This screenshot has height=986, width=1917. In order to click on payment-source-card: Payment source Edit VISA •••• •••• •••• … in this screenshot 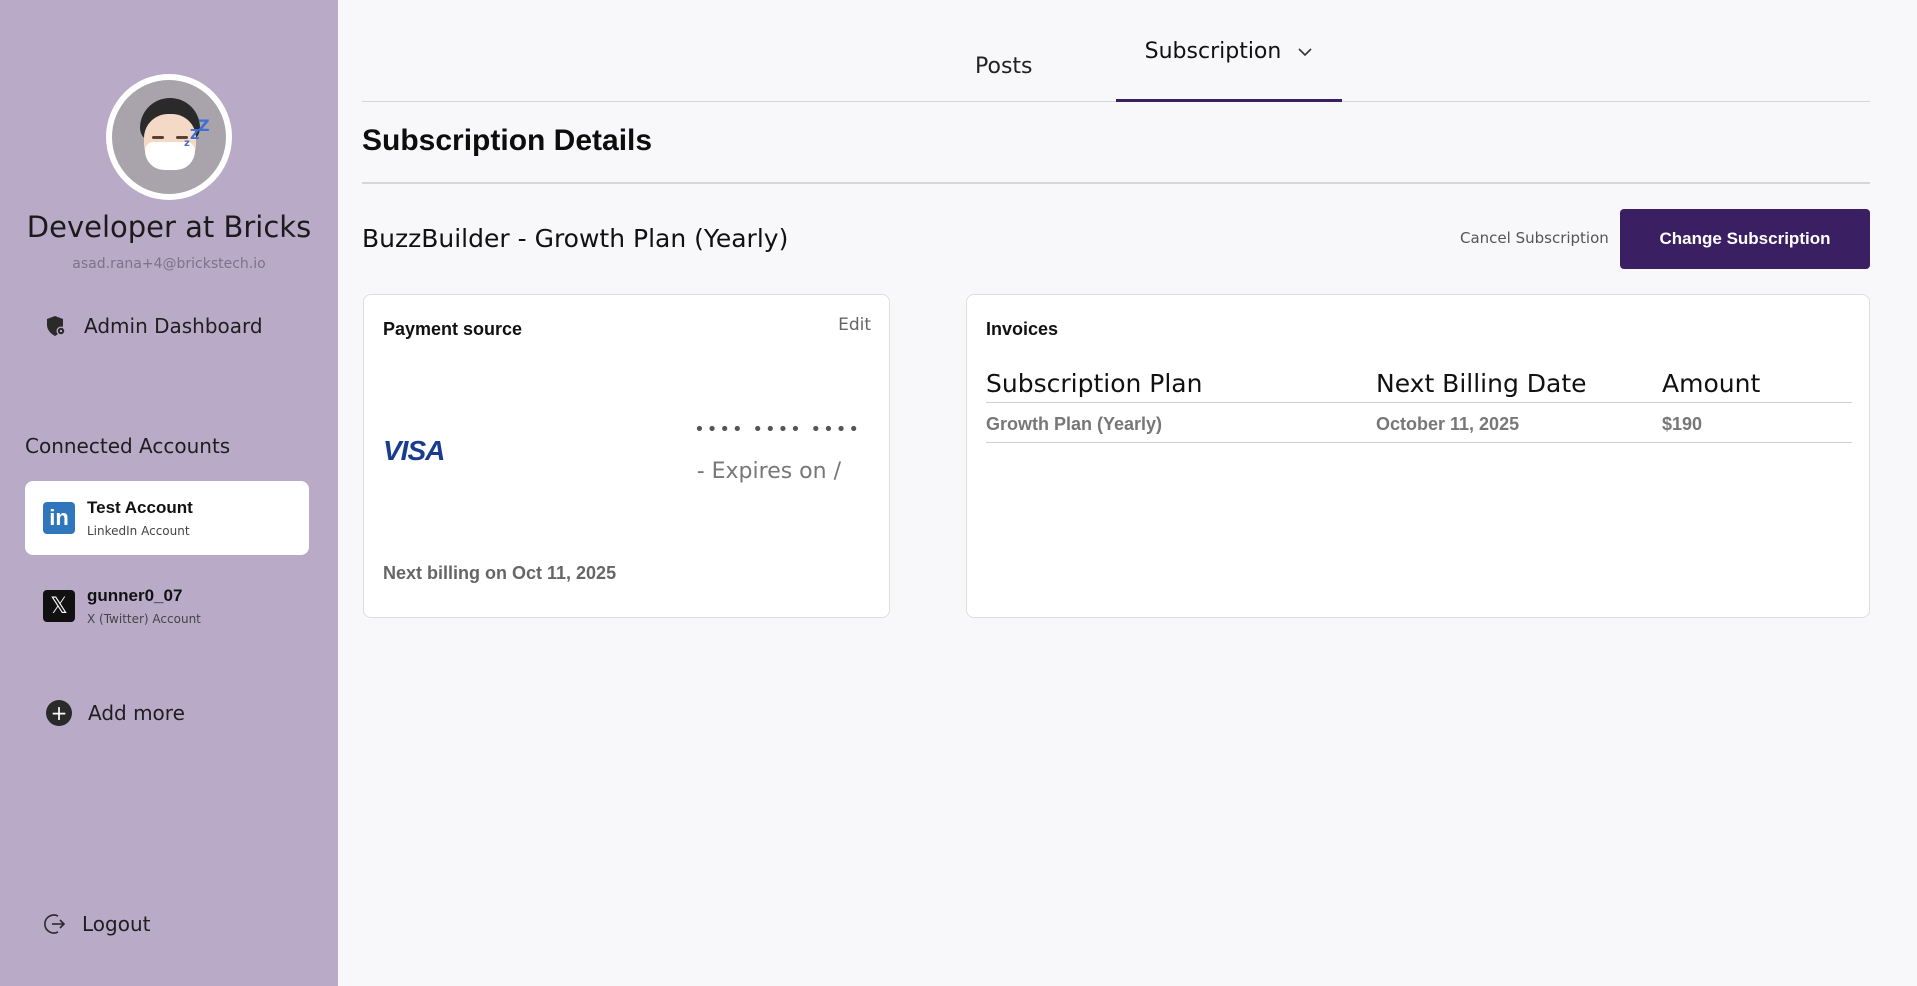, I will do `click(626, 456)`.